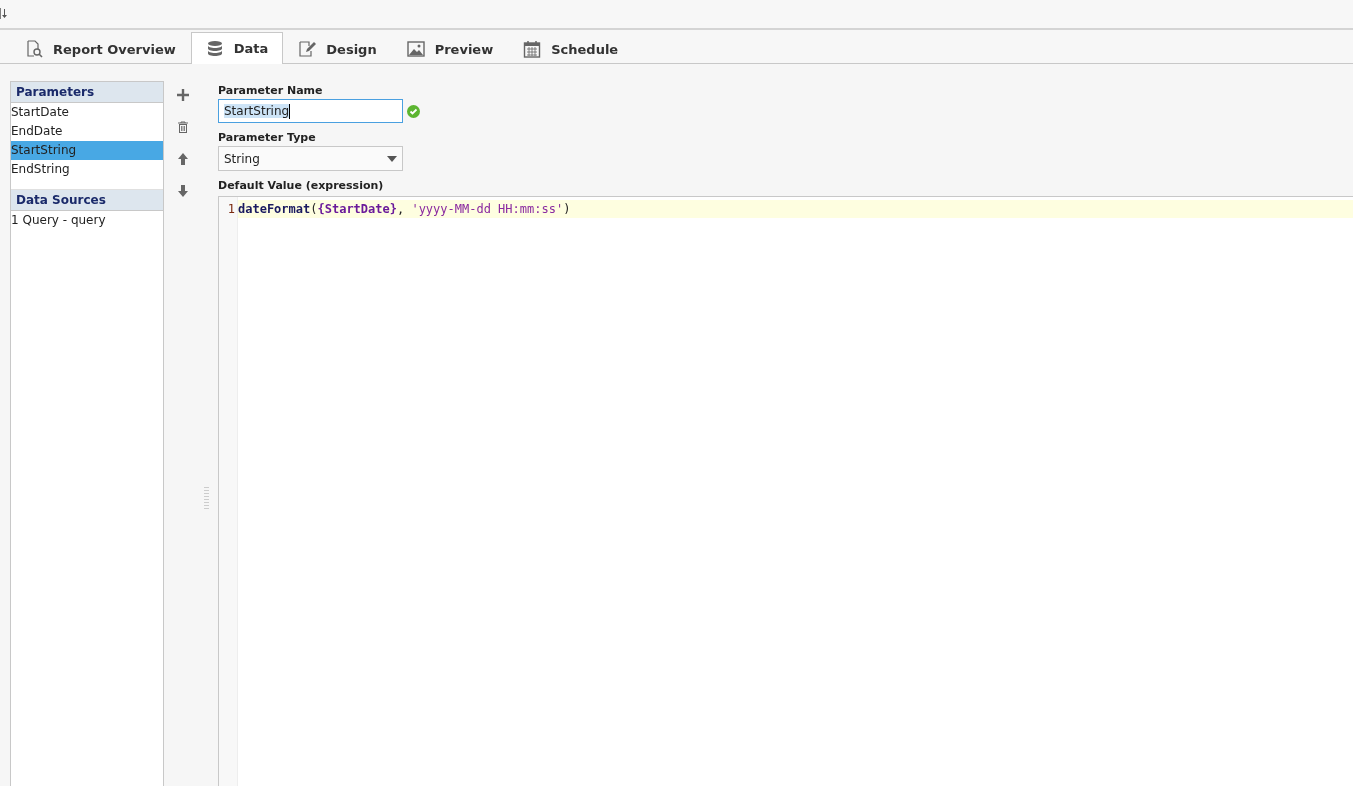 This screenshot has height=786, width=1353. Describe the element at coordinates (3, 13) in the screenshot. I see `split-icon` at that location.